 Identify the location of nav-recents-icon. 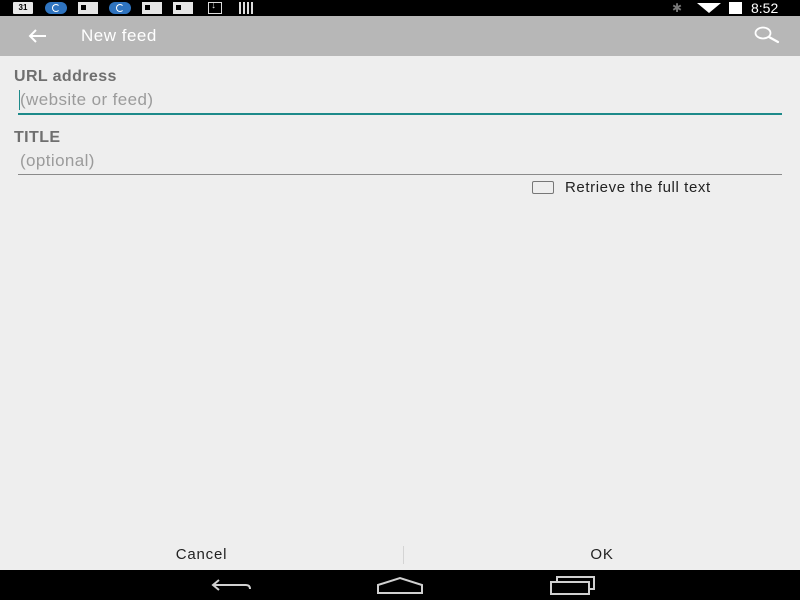
(573, 585).